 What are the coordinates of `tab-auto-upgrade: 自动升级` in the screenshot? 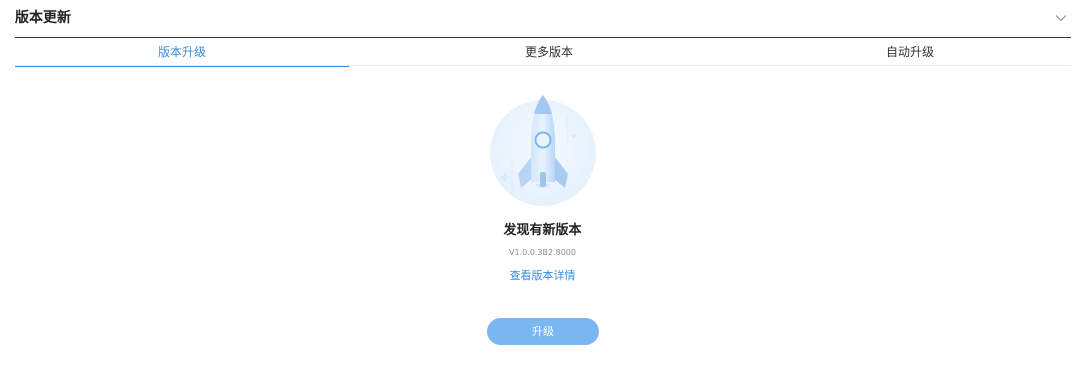 It's located at (910, 52).